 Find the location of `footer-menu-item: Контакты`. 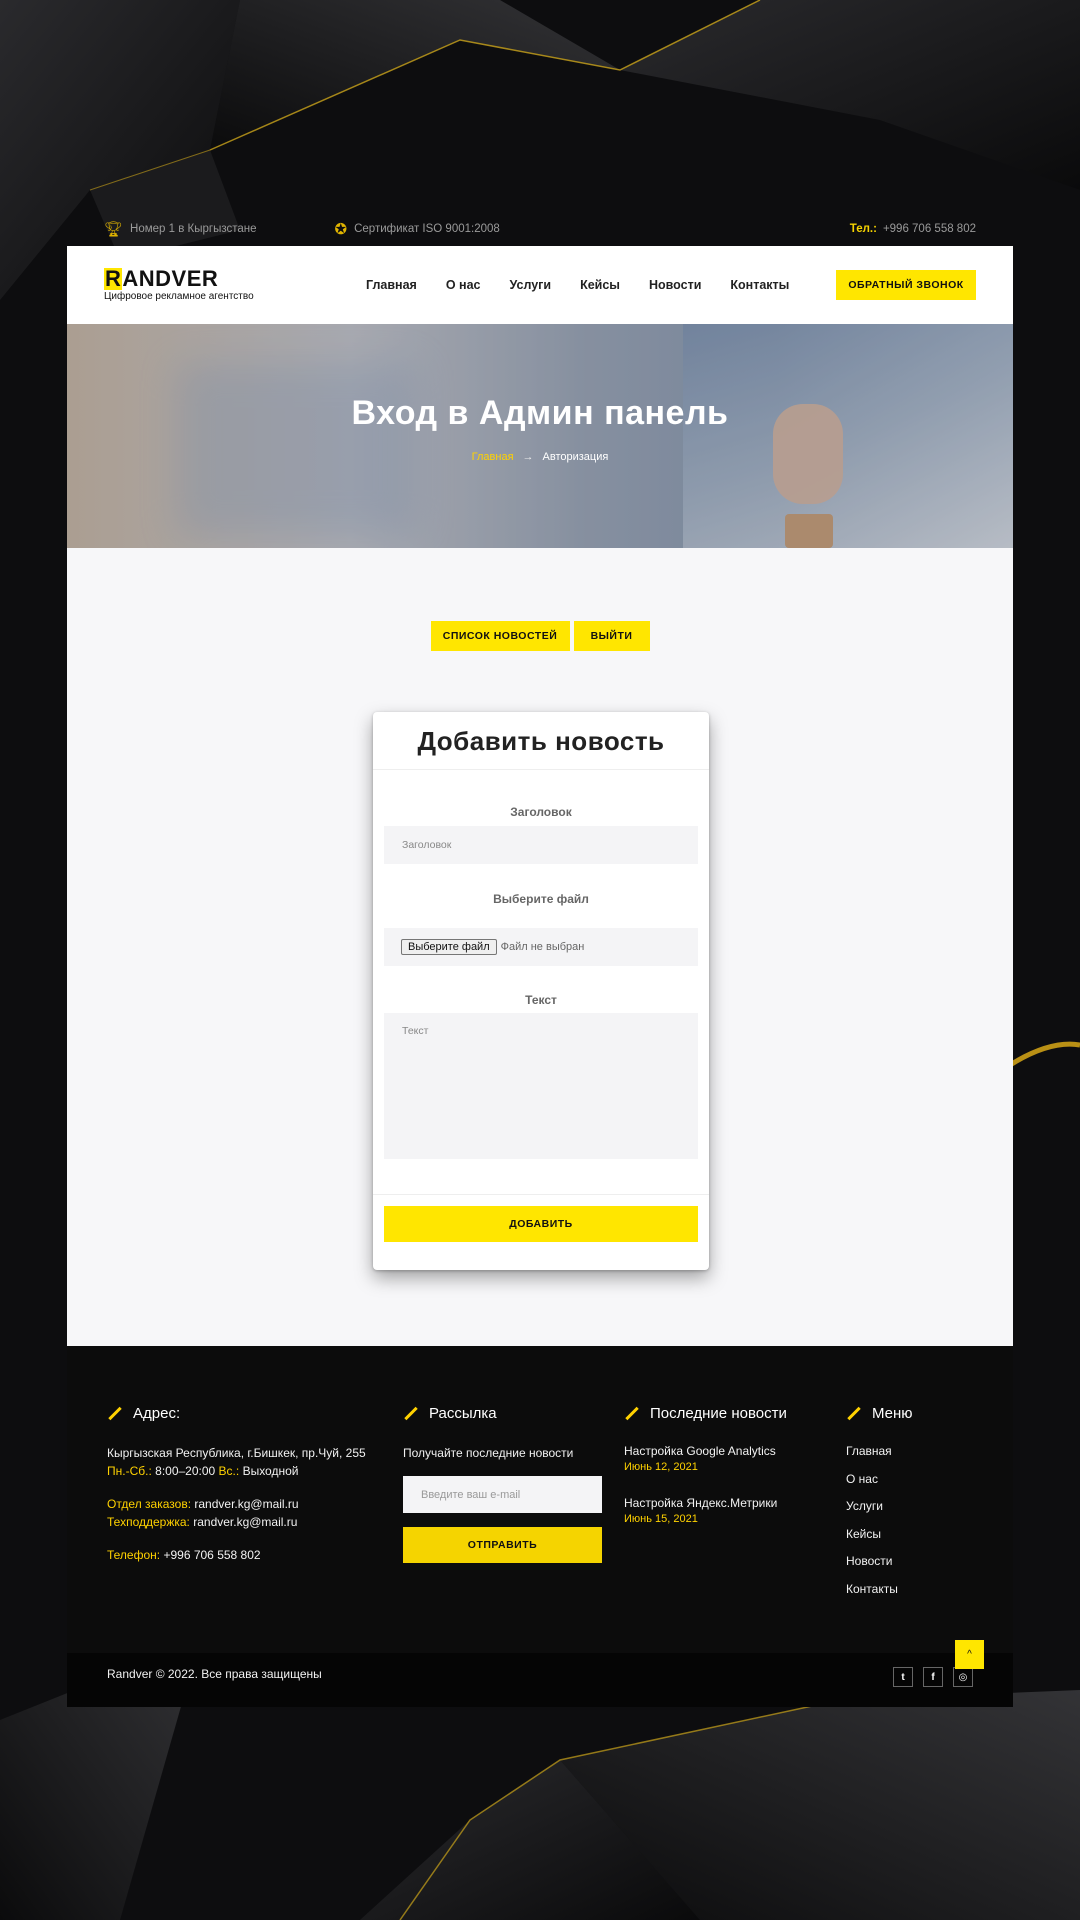

footer-menu-item: Контакты is located at coordinates (911, 1596).